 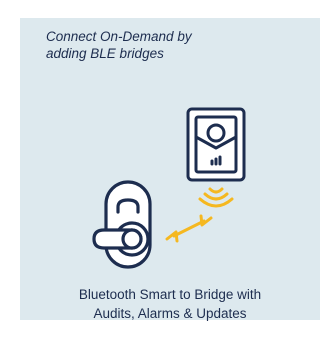 I want to click on caption-line-2: Audits, Alarms & Updates, so click(x=170, y=313).